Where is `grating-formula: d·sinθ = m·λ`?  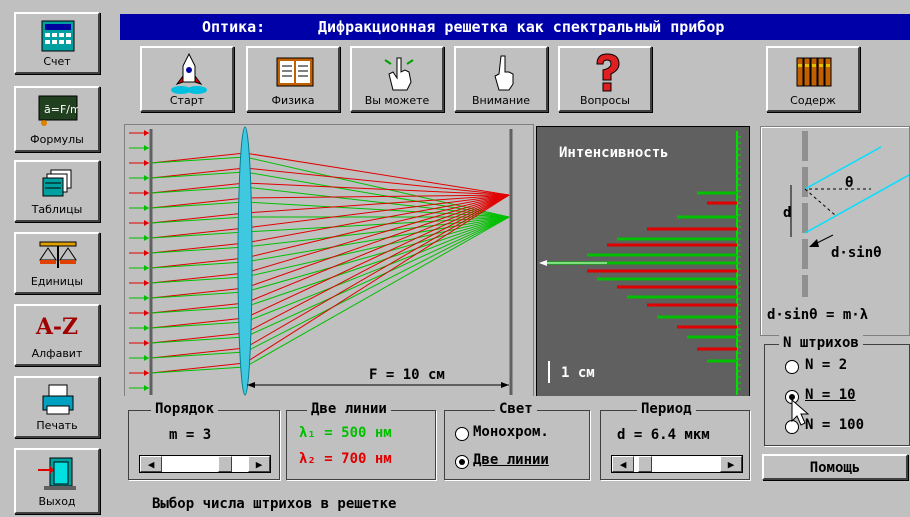
grating-formula: d·sinθ = m·λ is located at coordinates (818, 315).